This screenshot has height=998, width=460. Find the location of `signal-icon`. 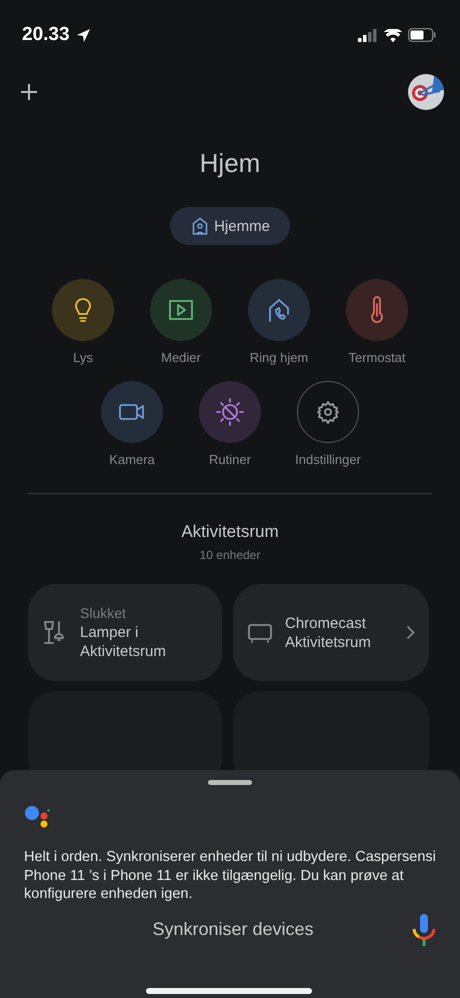

signal-icon is located at coordinates (368, 35).